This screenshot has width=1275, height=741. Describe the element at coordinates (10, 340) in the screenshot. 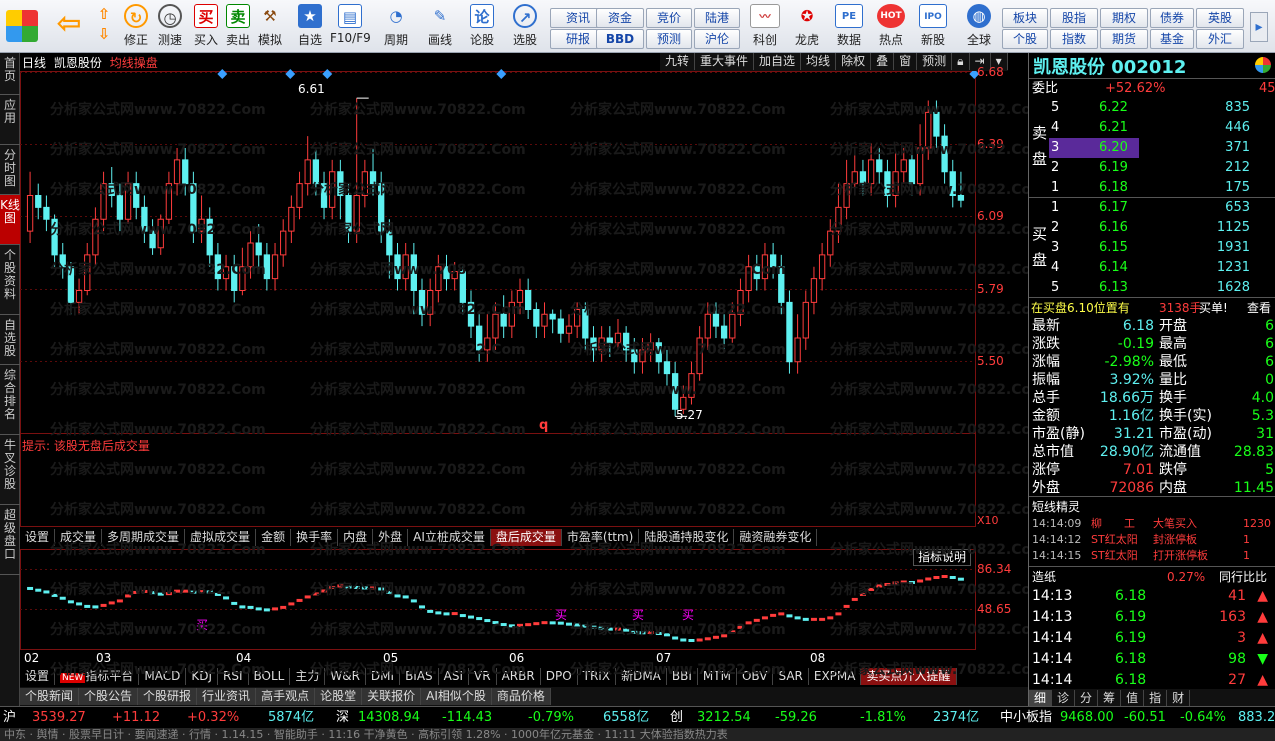

I see `nav-watchlist: 自选股` at that location.